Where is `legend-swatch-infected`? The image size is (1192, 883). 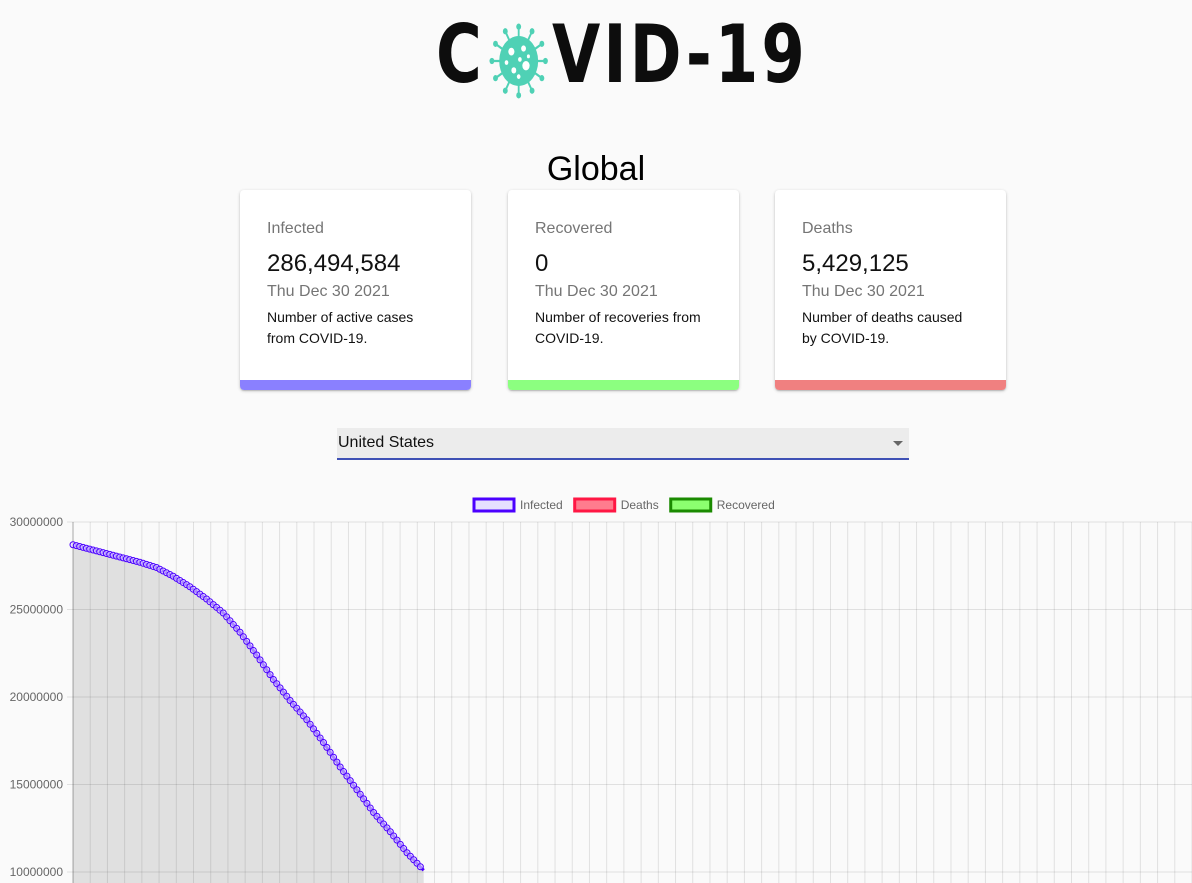
legend-swatch-infected is located at coordinates (494, 505).